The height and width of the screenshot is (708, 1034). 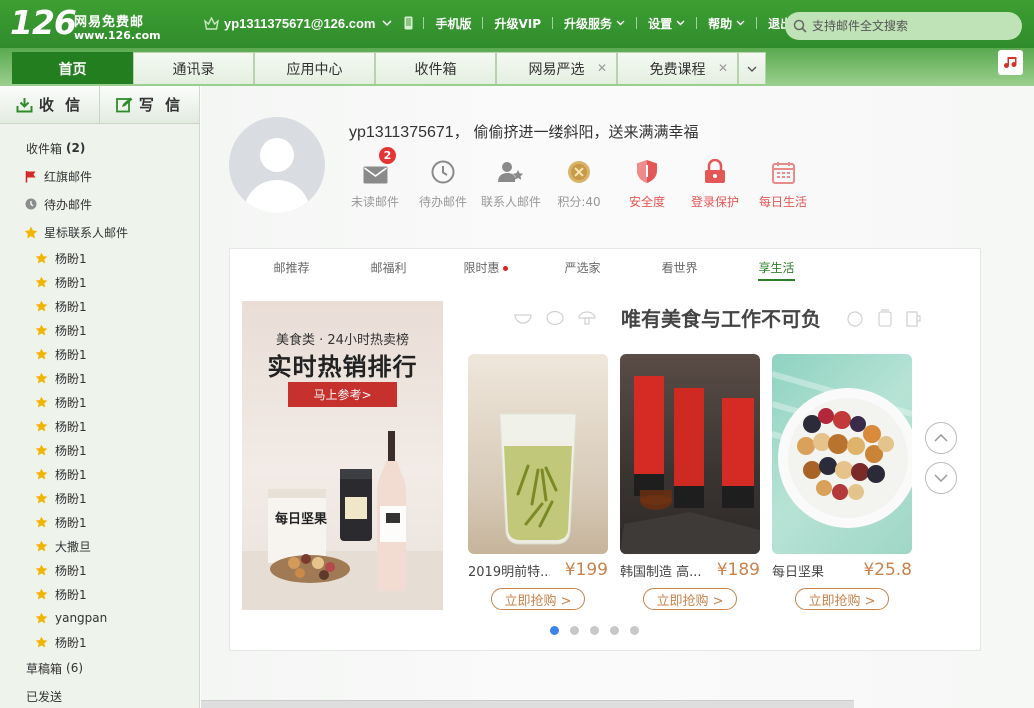 I want to click on tab-more-button, so click(x=752, y=68).